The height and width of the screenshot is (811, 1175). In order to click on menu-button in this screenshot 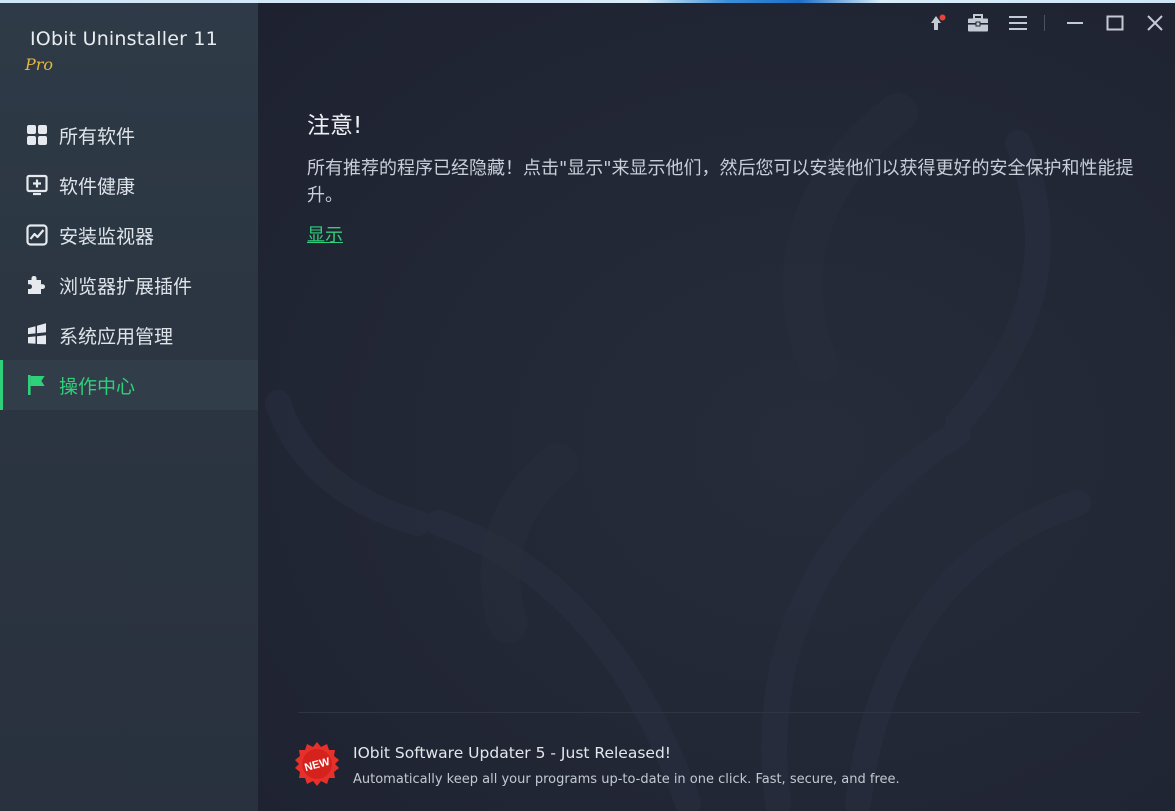, I will do `click(1018, 23)`.